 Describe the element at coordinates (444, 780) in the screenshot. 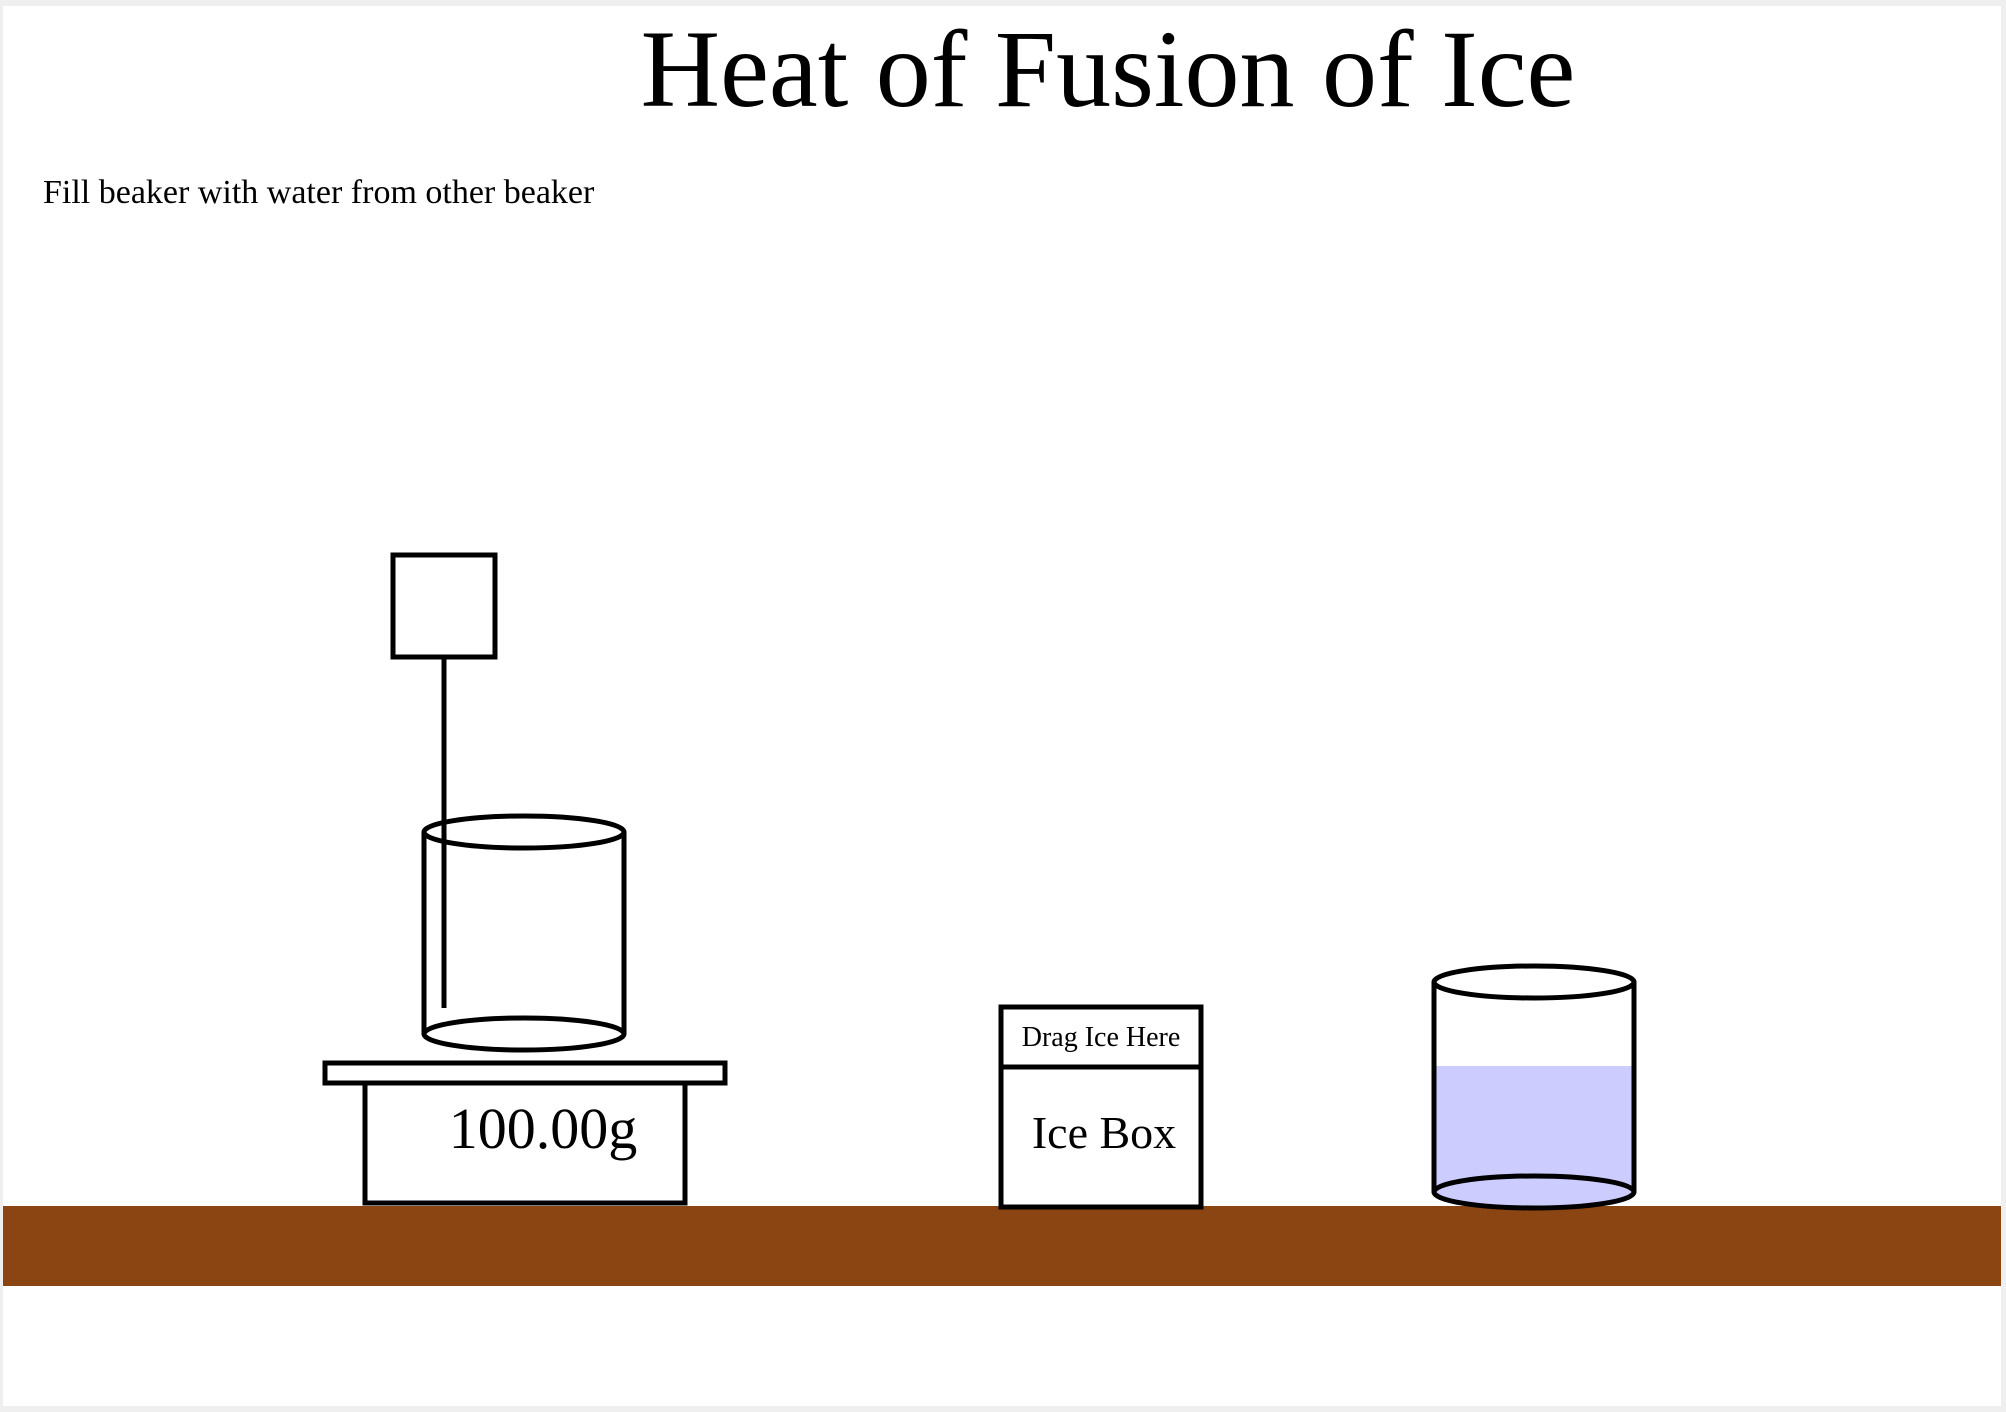

I see `thermometer` at that location.